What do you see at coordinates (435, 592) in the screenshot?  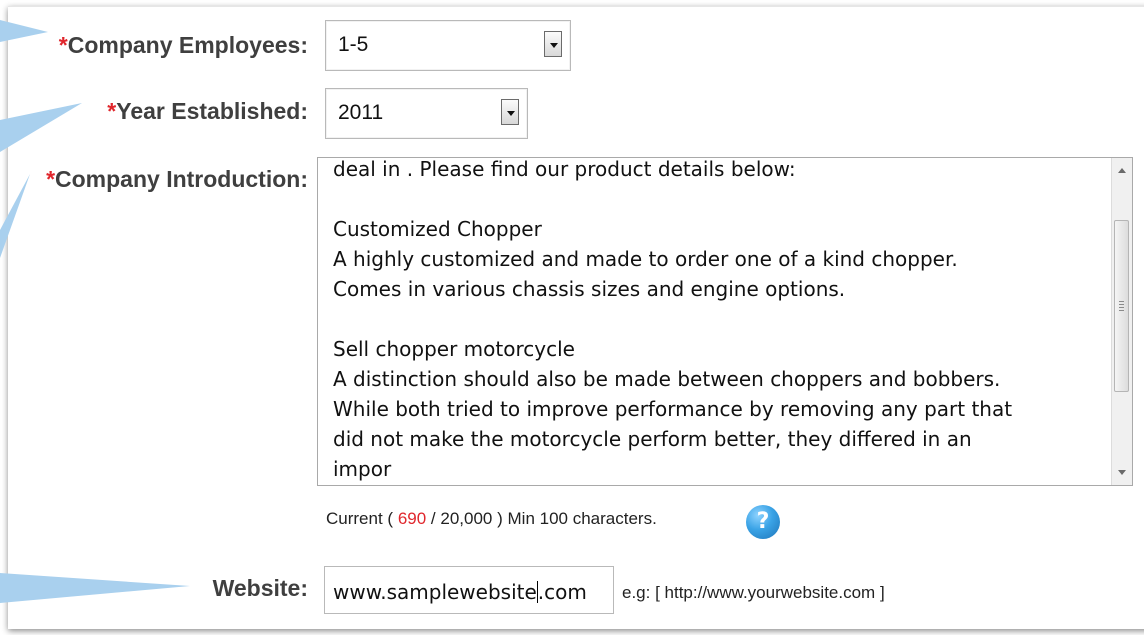 I see `website-value-before-caret: www.samplewebsite` at bounding box center [435, 592].